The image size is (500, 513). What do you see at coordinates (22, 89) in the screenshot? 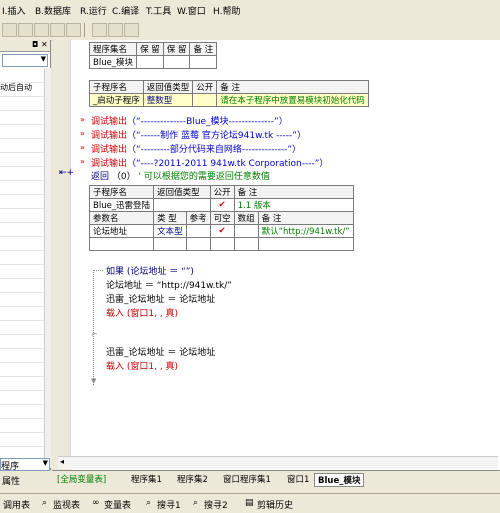
I see `property-row: 动后自动` at bounding box center [22, 89].